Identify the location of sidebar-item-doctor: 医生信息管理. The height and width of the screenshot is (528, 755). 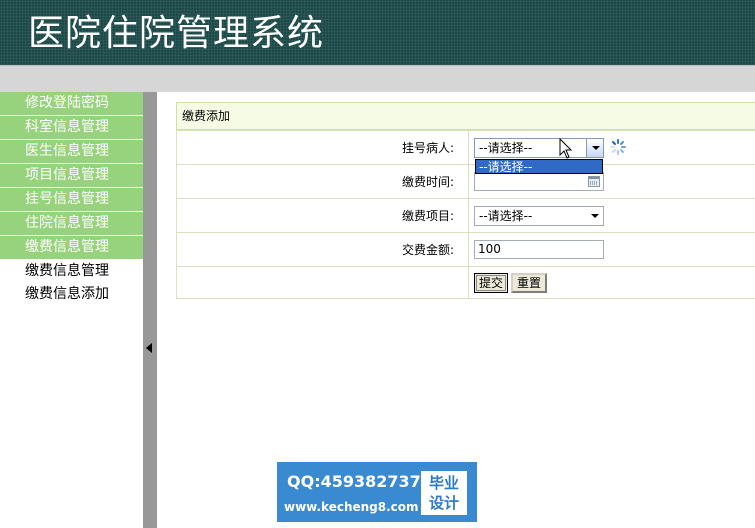
(71, 152).